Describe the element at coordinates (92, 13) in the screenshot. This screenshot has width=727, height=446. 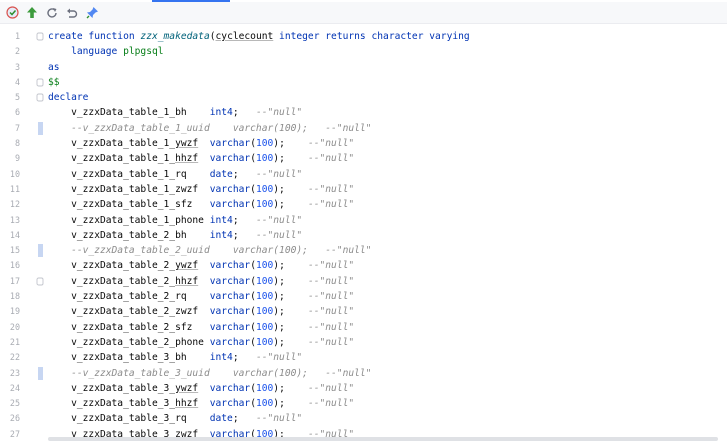
I see `pin-icon` at that location.